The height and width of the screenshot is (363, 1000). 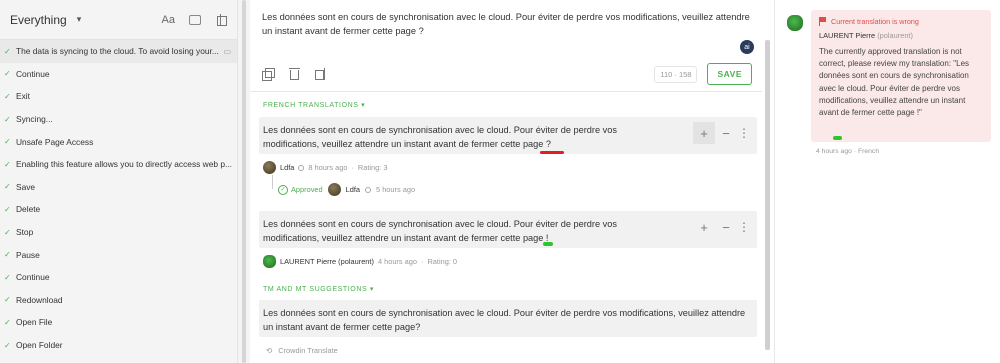 What do you see at coordinates (895, 35) in the screenshot?
I see `comment-author-handle: (polaurent)` at bounding box center [895, 35].